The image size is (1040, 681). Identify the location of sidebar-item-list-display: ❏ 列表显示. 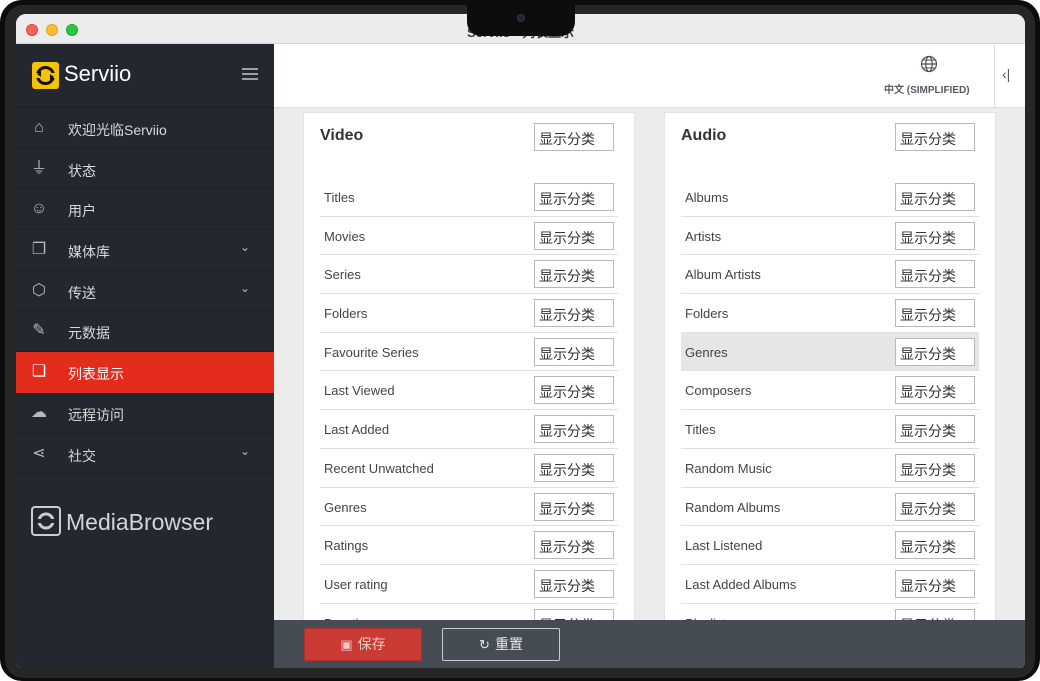
(145, 372).